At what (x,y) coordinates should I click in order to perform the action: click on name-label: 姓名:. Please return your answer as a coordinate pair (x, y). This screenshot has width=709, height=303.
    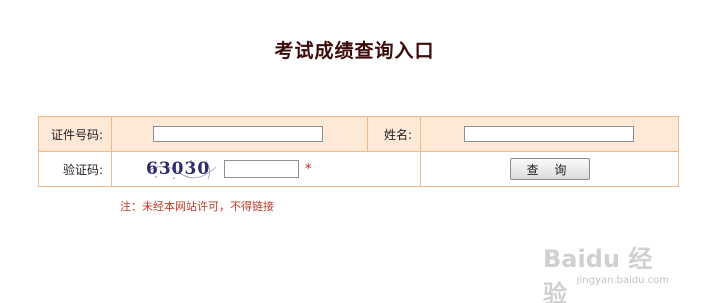
    Looking at the image, I should click on (394, 134).